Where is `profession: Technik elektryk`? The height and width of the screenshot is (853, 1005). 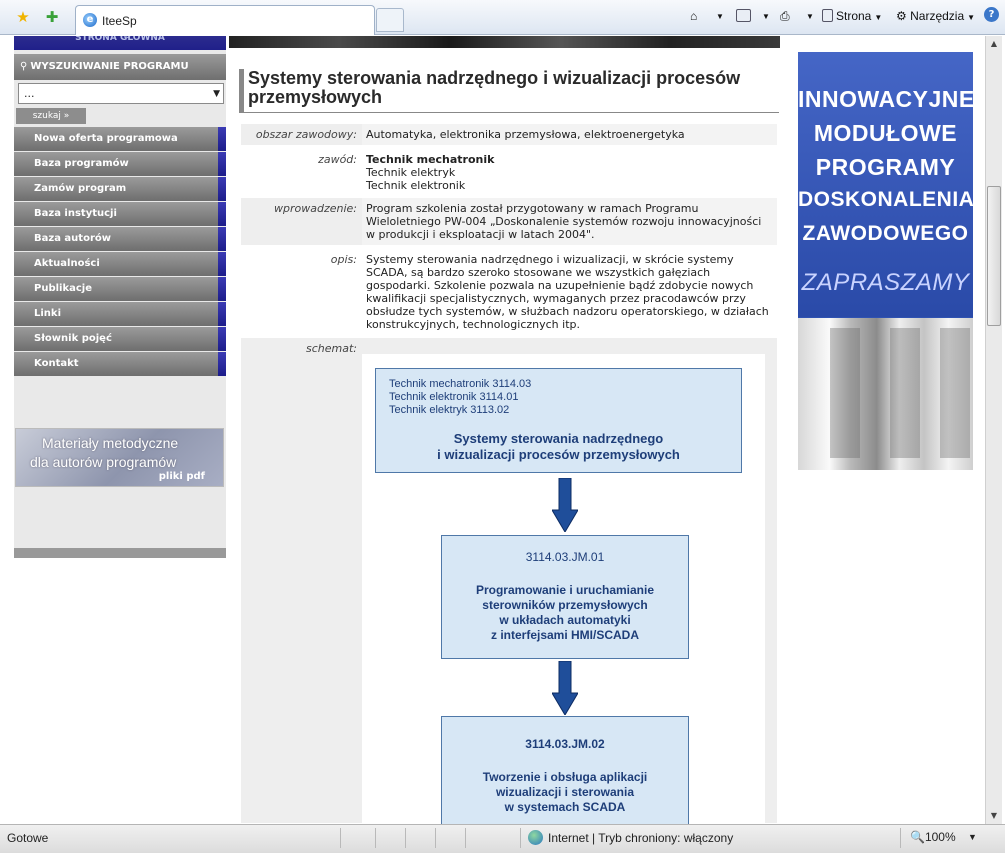
profession: Technik elektryk is located at coordinates (411, 172).